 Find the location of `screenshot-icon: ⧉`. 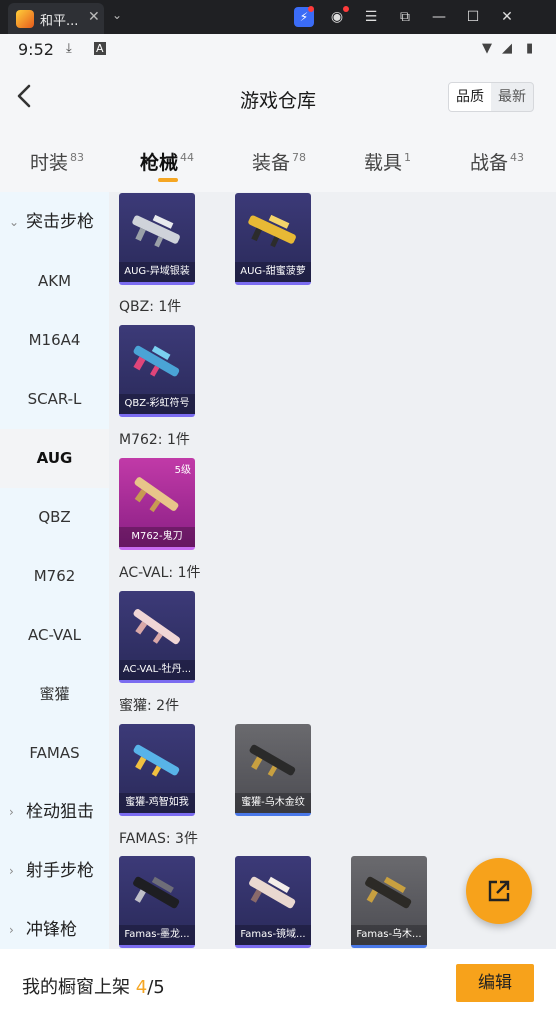

screenshot-icon: ⧉ is located at coordinates (405, 17).